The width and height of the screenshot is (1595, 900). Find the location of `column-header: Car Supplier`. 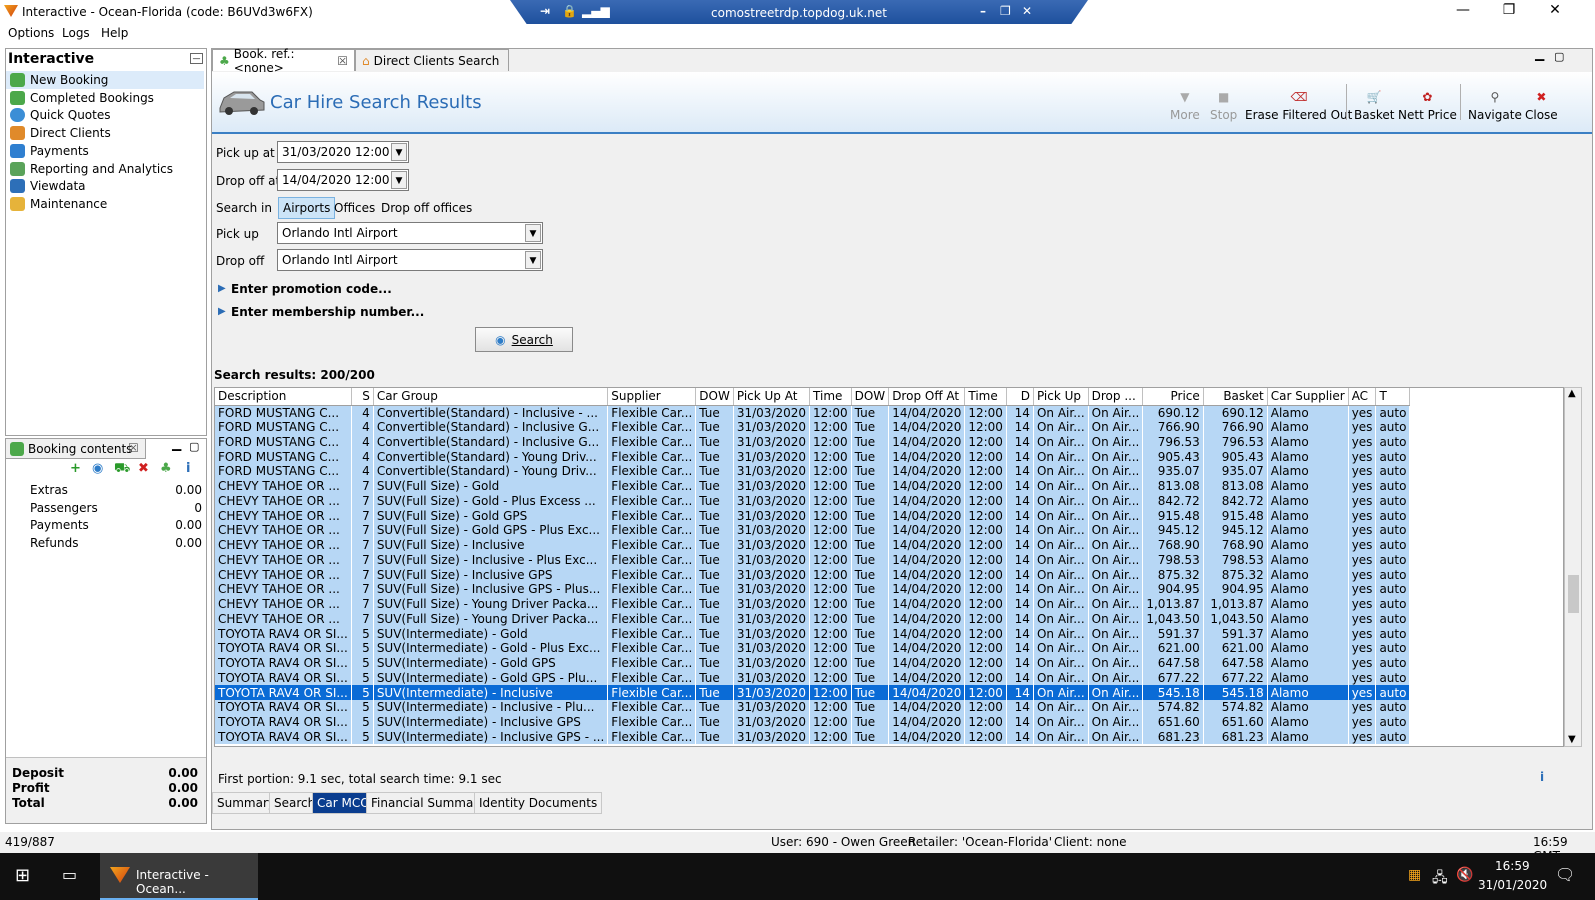

column-header: Car Supplier is located at coordinates (1308, 397).